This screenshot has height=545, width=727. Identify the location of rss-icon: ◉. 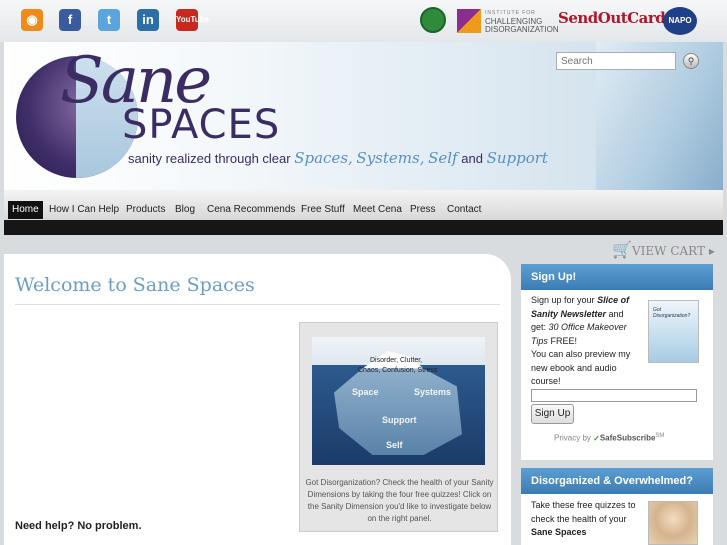
(32, 20).